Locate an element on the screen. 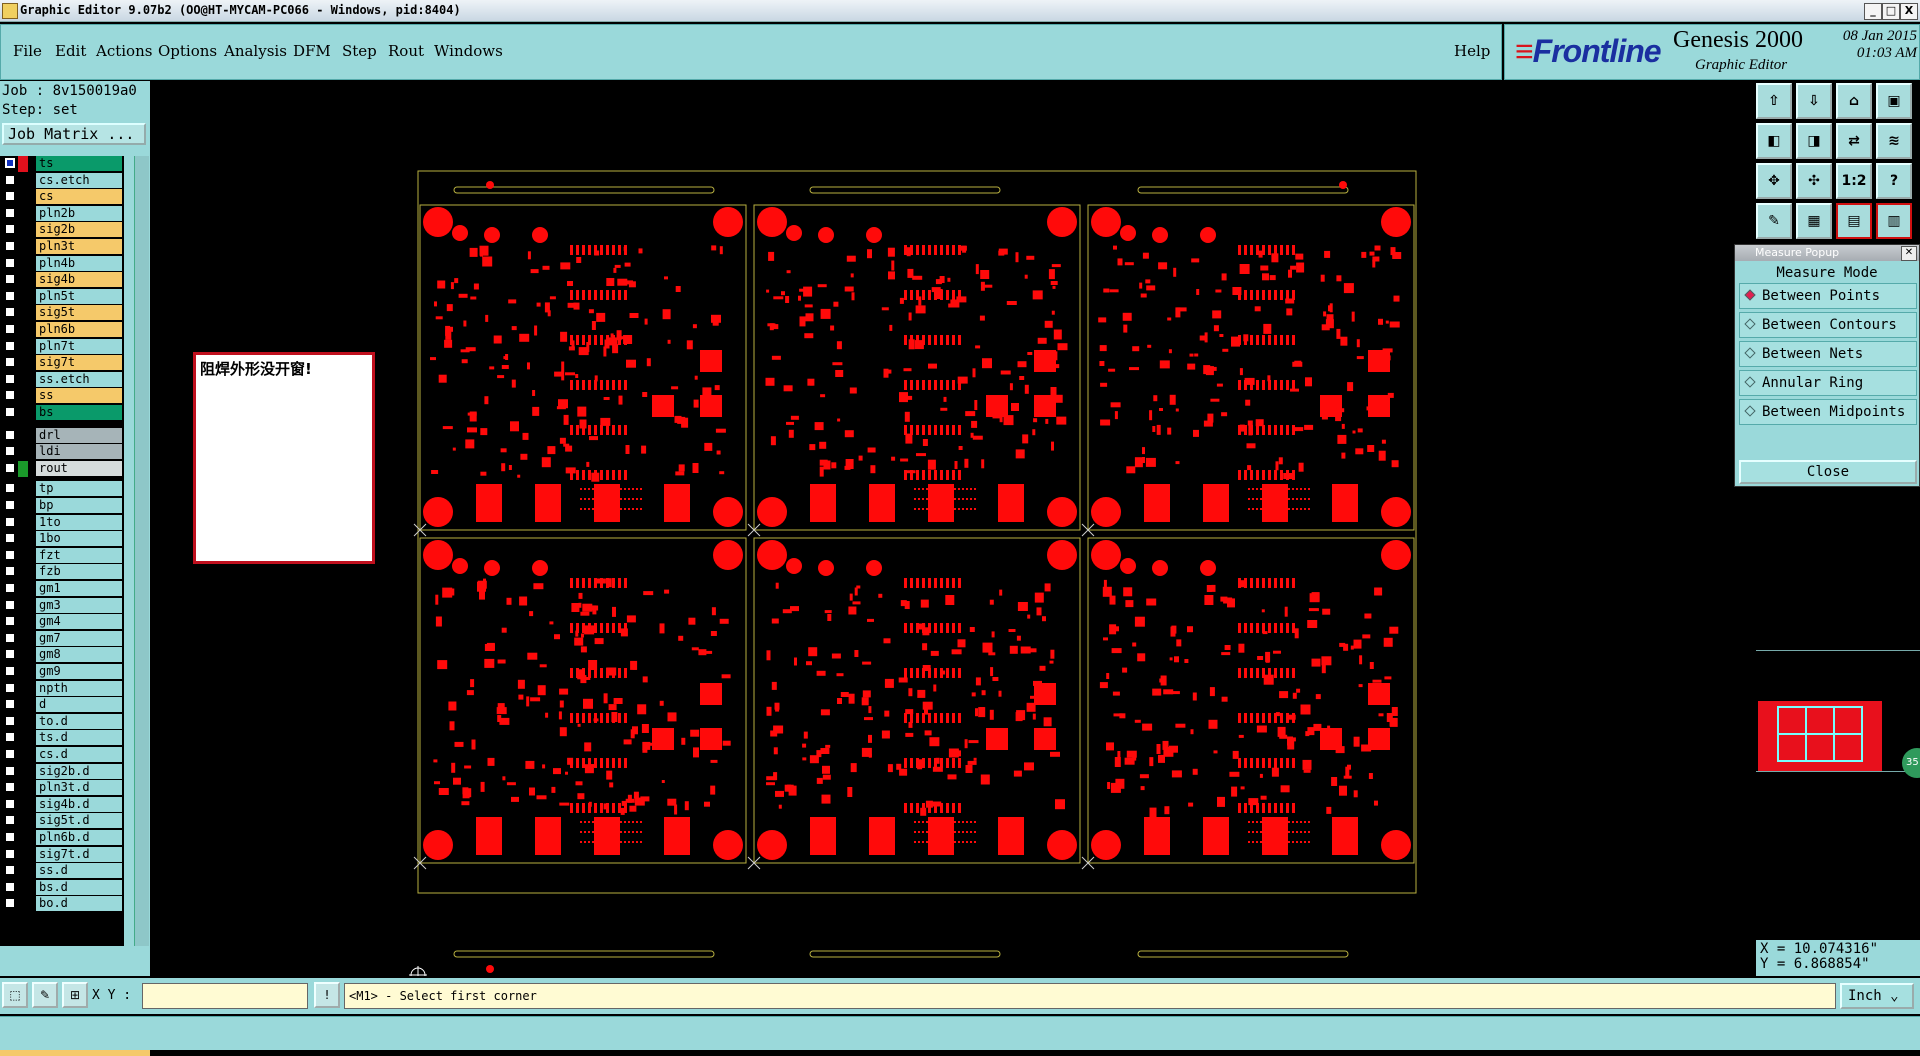 Image resolution: width=1920 pixels, height=1056 pixels. layer-row-fzb: fzb is located at coordinates (62, 572).